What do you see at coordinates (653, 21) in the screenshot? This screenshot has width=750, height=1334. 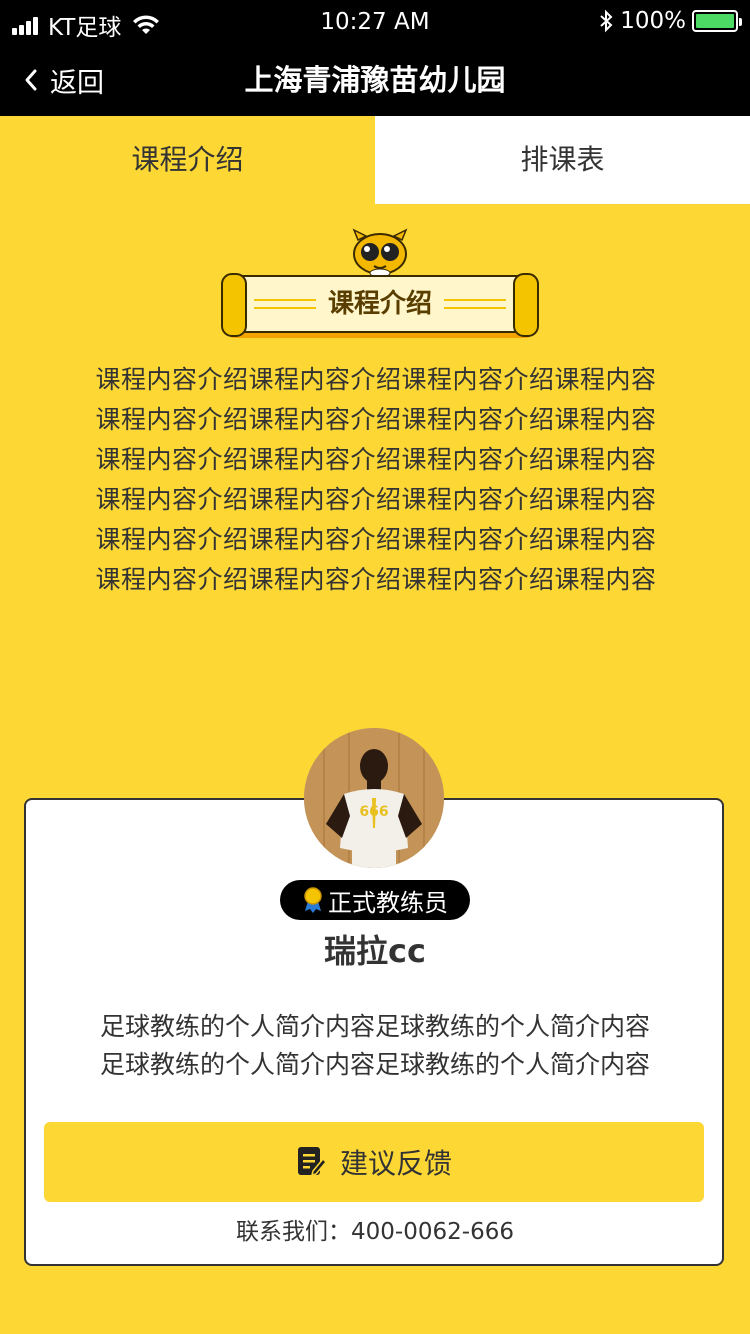 I see `battery-percent: 100%` at bounding box center [653, 21].